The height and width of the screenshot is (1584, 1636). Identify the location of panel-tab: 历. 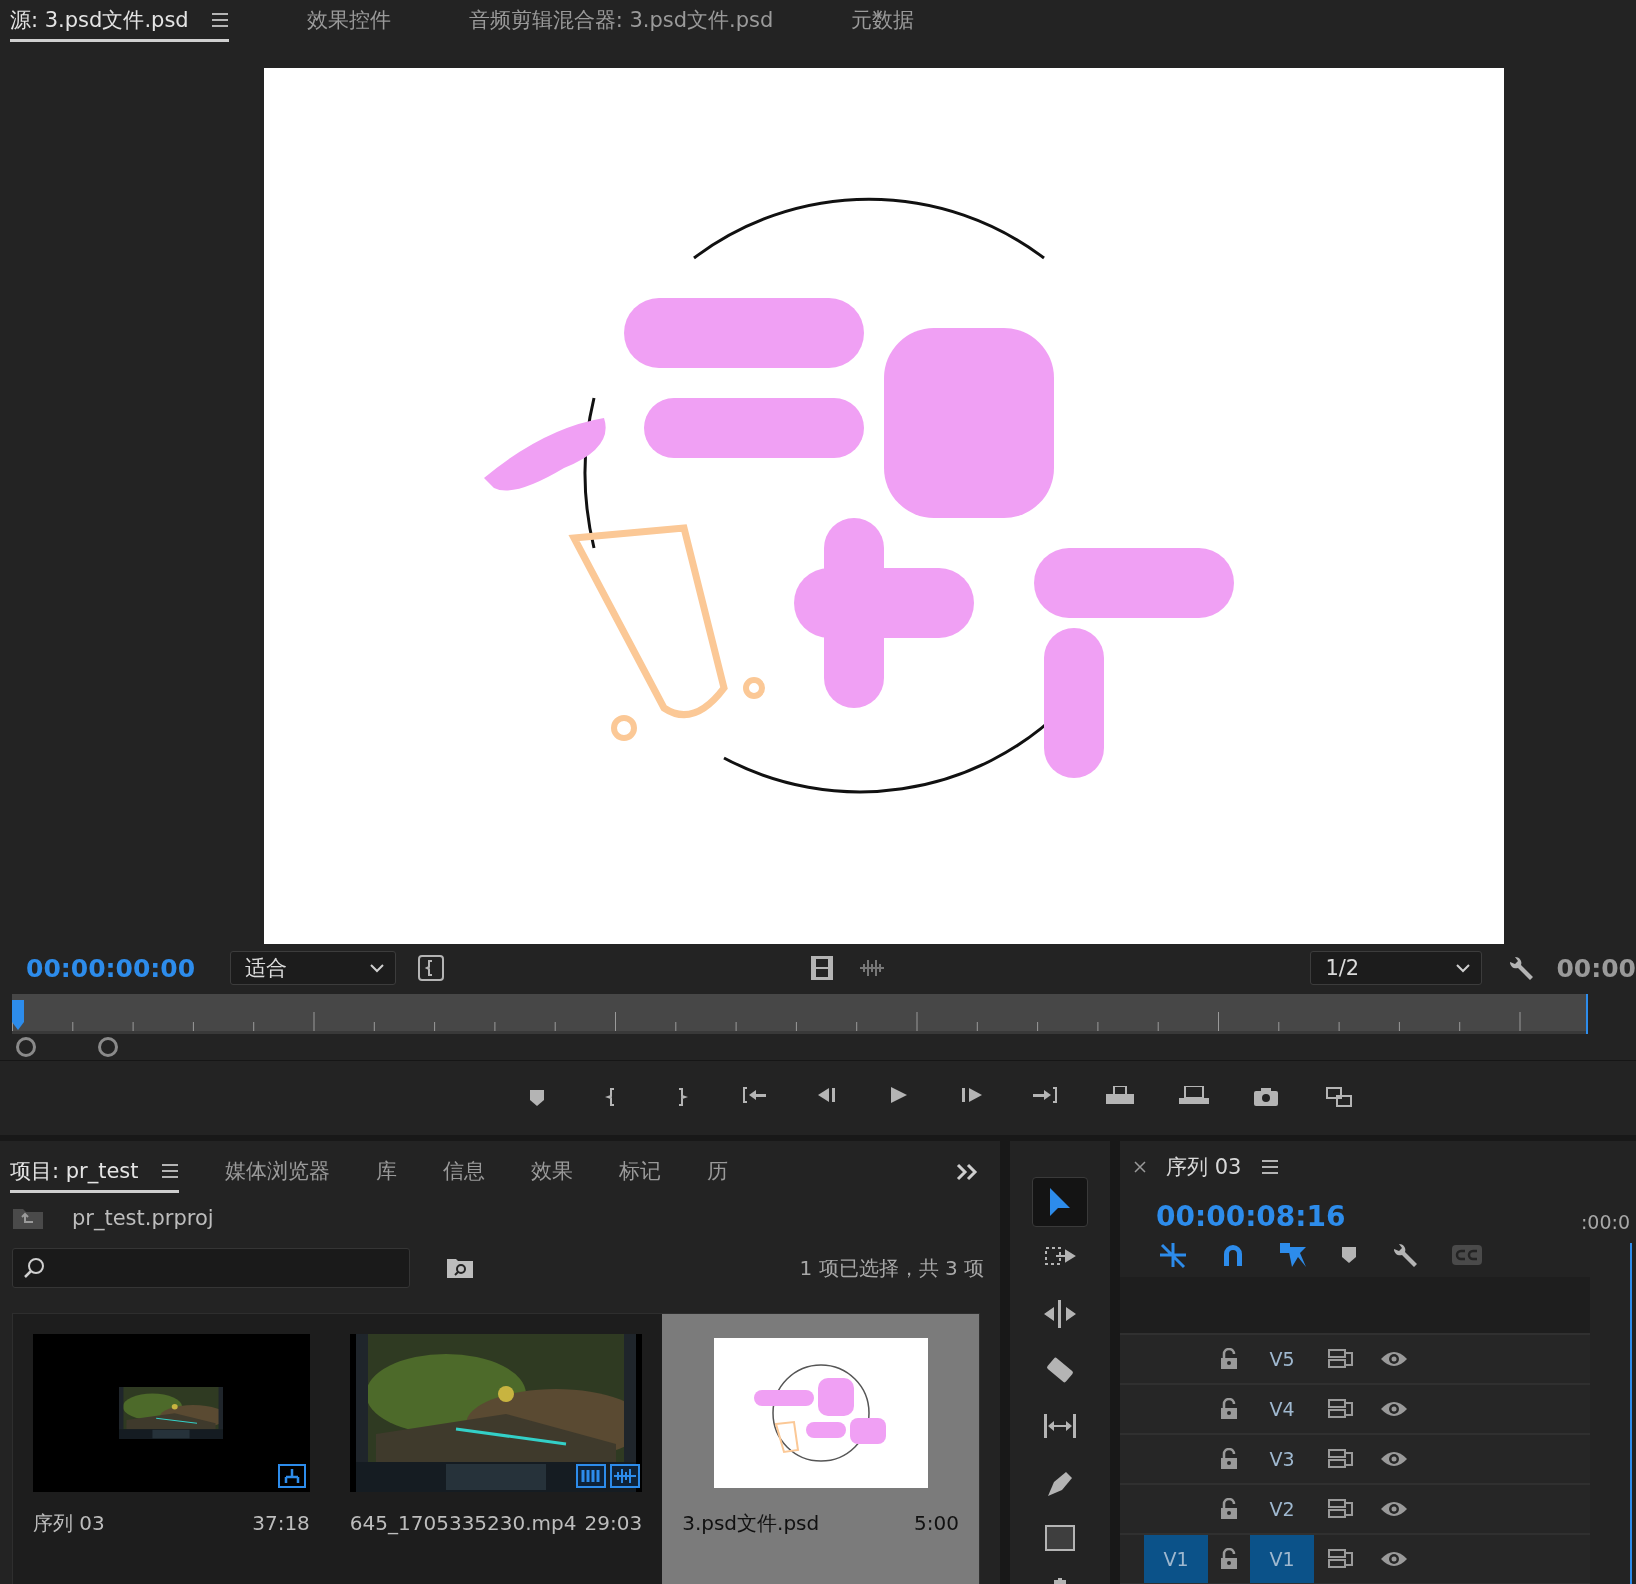
(717, 1172).